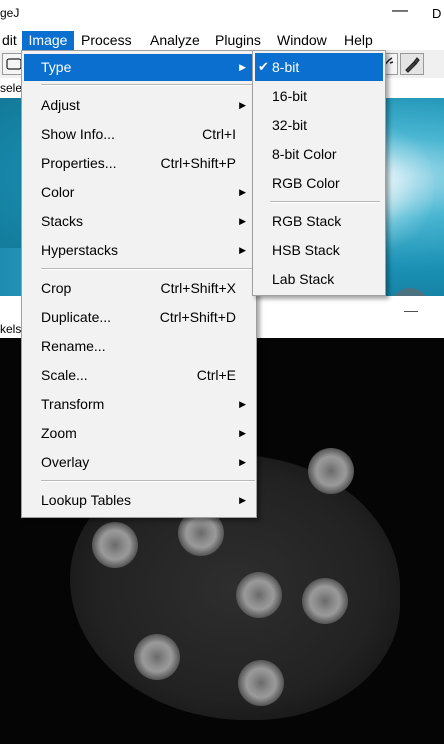  What do you see at coordinates (139, 134) in the screenshot?
I see `menu-item-show-info: Show Info... Ctrl+I` at bounding box center [139, 134].